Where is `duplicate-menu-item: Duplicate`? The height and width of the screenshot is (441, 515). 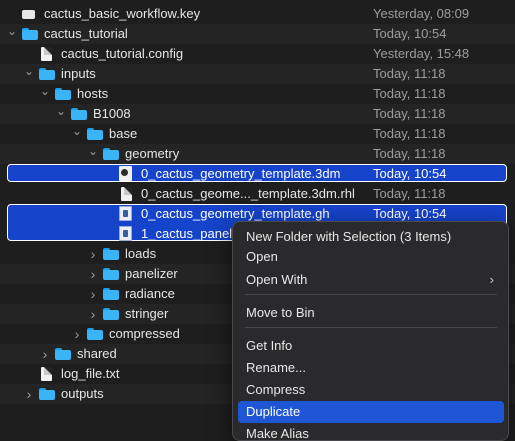
duplicate-menu-item: Duplicate is located at coordinates (371, 412).